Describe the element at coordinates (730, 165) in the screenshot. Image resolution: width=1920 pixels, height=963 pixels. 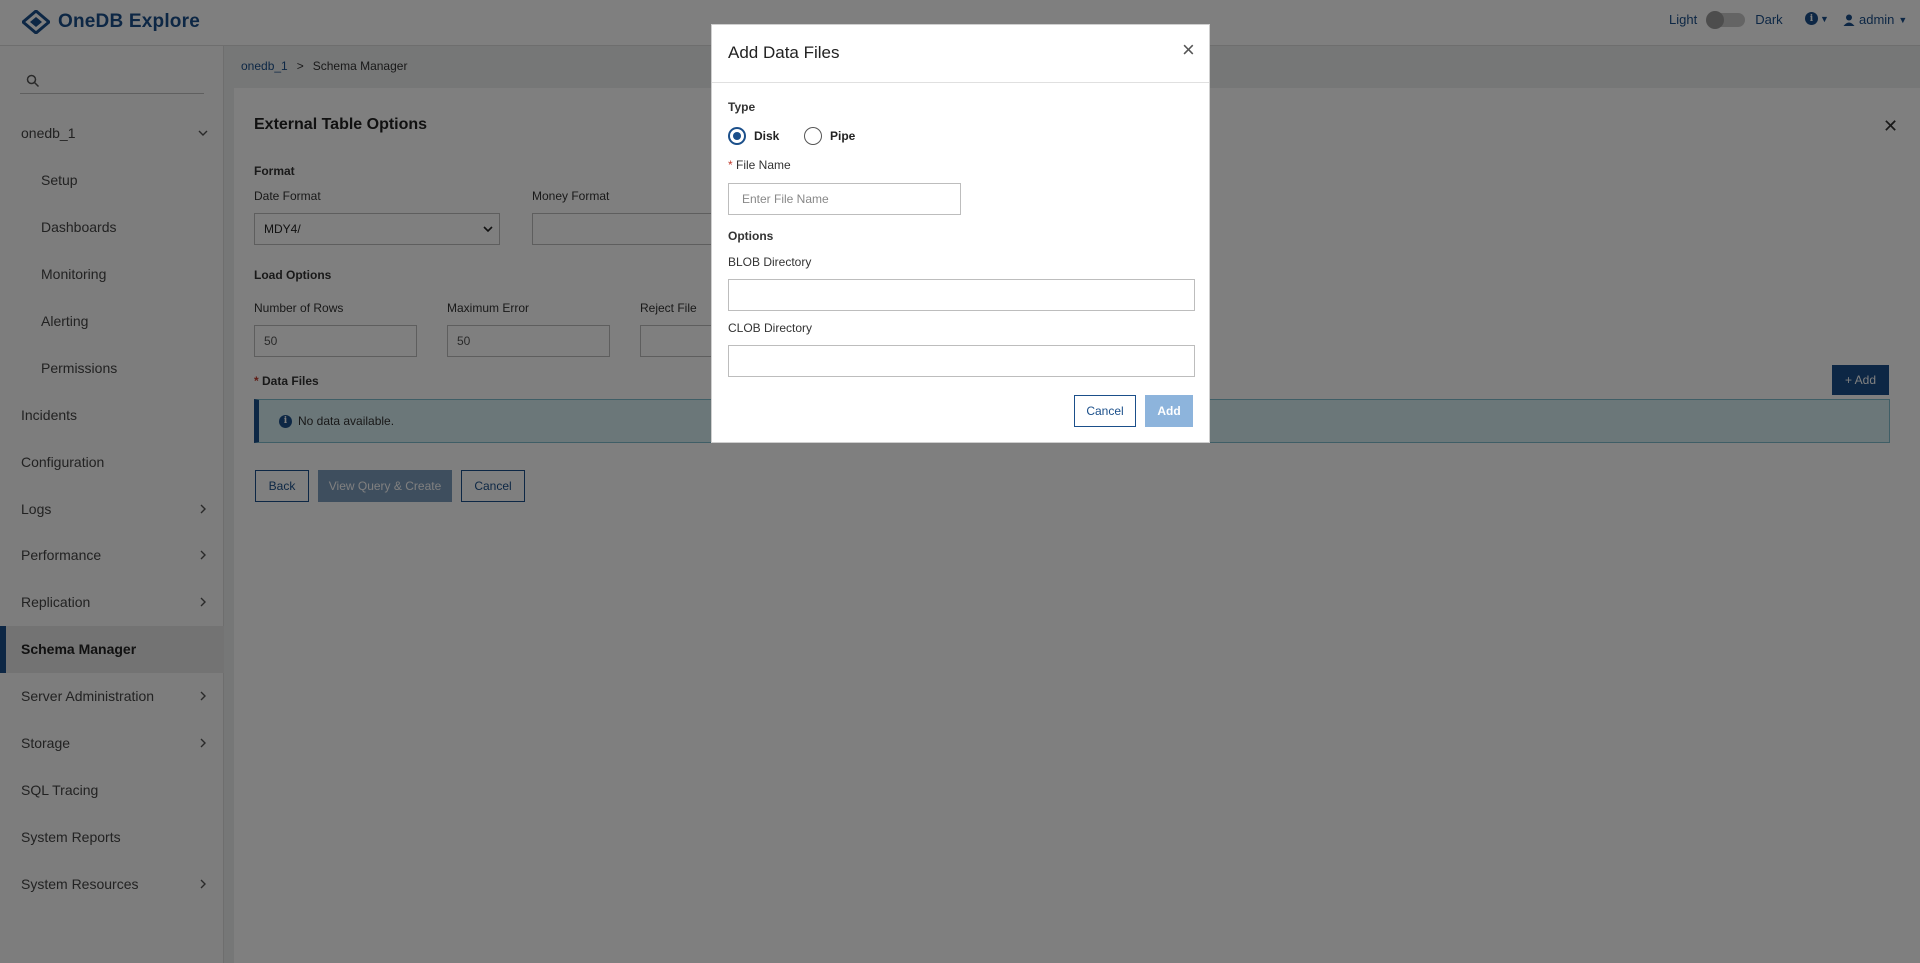
I see `required-marker: *` at that location.